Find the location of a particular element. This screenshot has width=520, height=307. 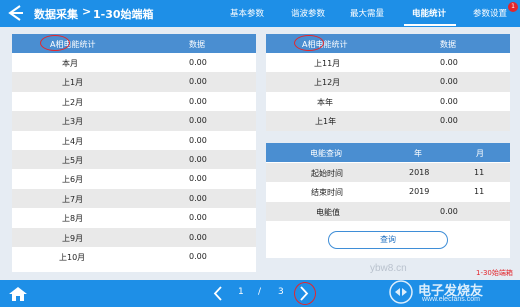

row-label: 上8月 is located at coordinates (73, 219).